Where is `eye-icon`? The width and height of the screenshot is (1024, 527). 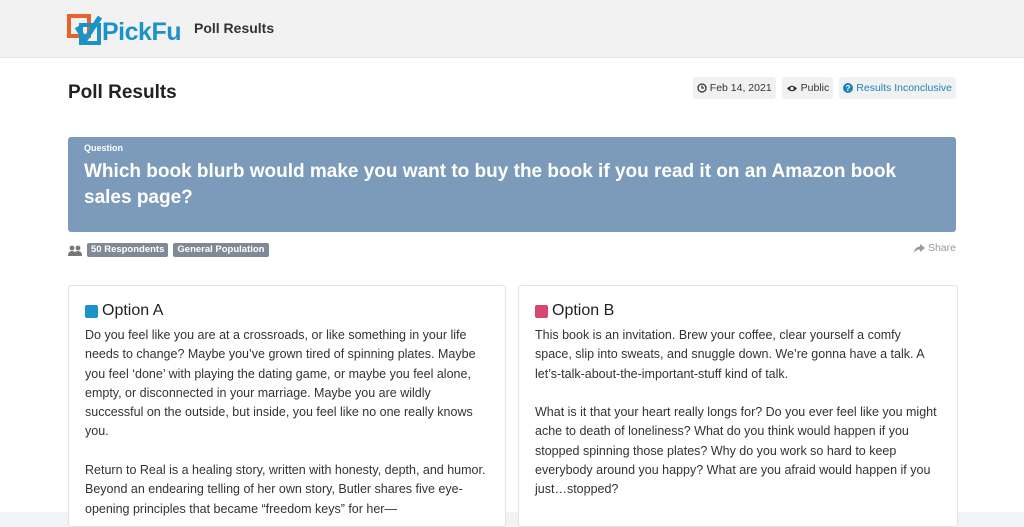 eye-icon is located at coordinates (791, 88).